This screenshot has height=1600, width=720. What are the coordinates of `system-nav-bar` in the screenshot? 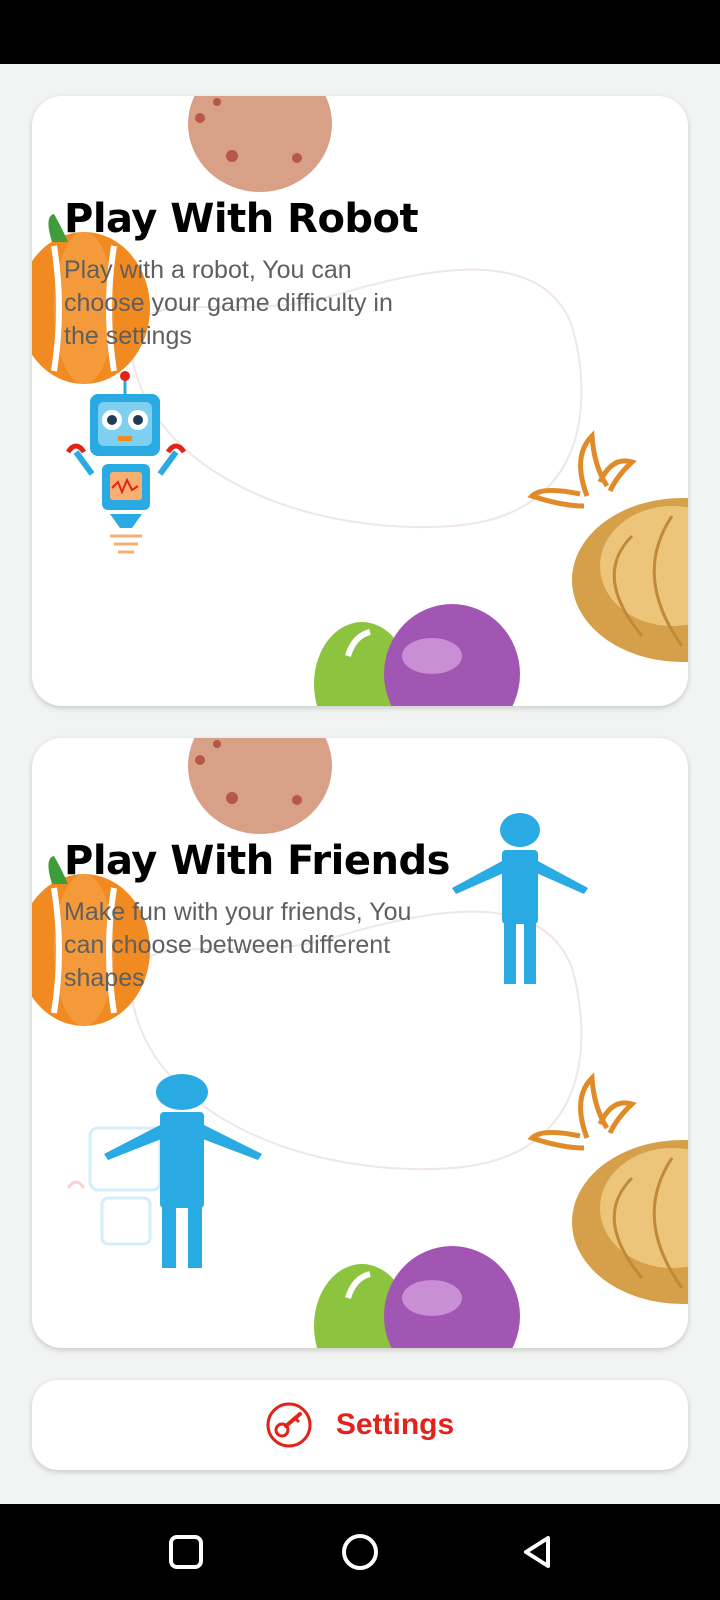 It's located at (360, 1552).